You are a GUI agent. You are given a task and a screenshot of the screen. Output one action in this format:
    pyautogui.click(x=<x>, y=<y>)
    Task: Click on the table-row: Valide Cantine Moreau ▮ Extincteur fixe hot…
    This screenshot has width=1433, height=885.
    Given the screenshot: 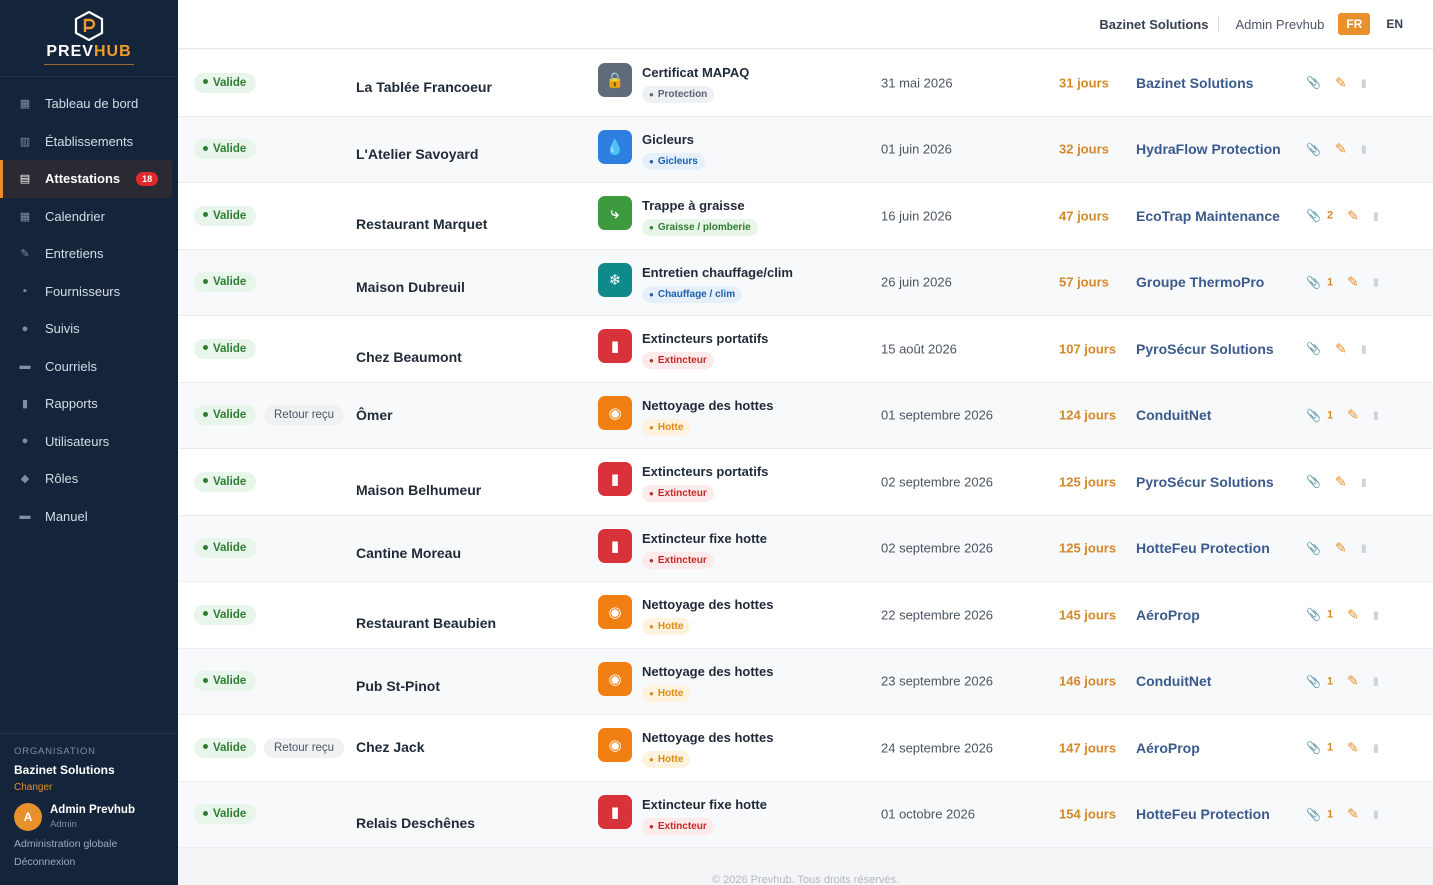 What is the action you would take?
    pyautogui.click(x=805, y=548)
    